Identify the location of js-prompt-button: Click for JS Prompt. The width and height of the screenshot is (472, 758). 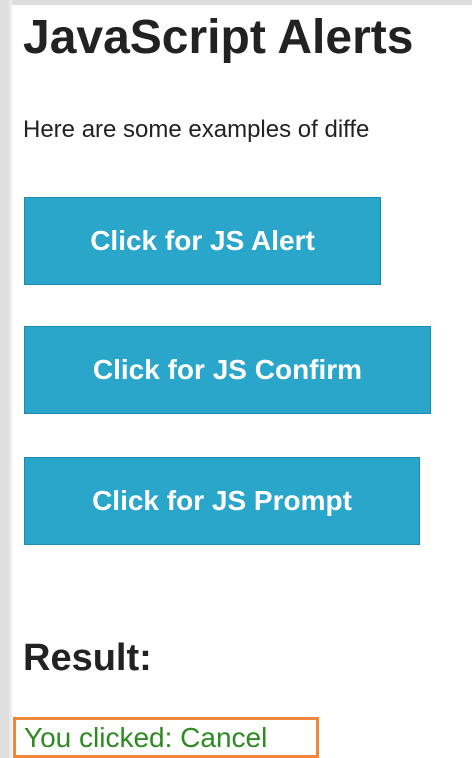
(222, 501).